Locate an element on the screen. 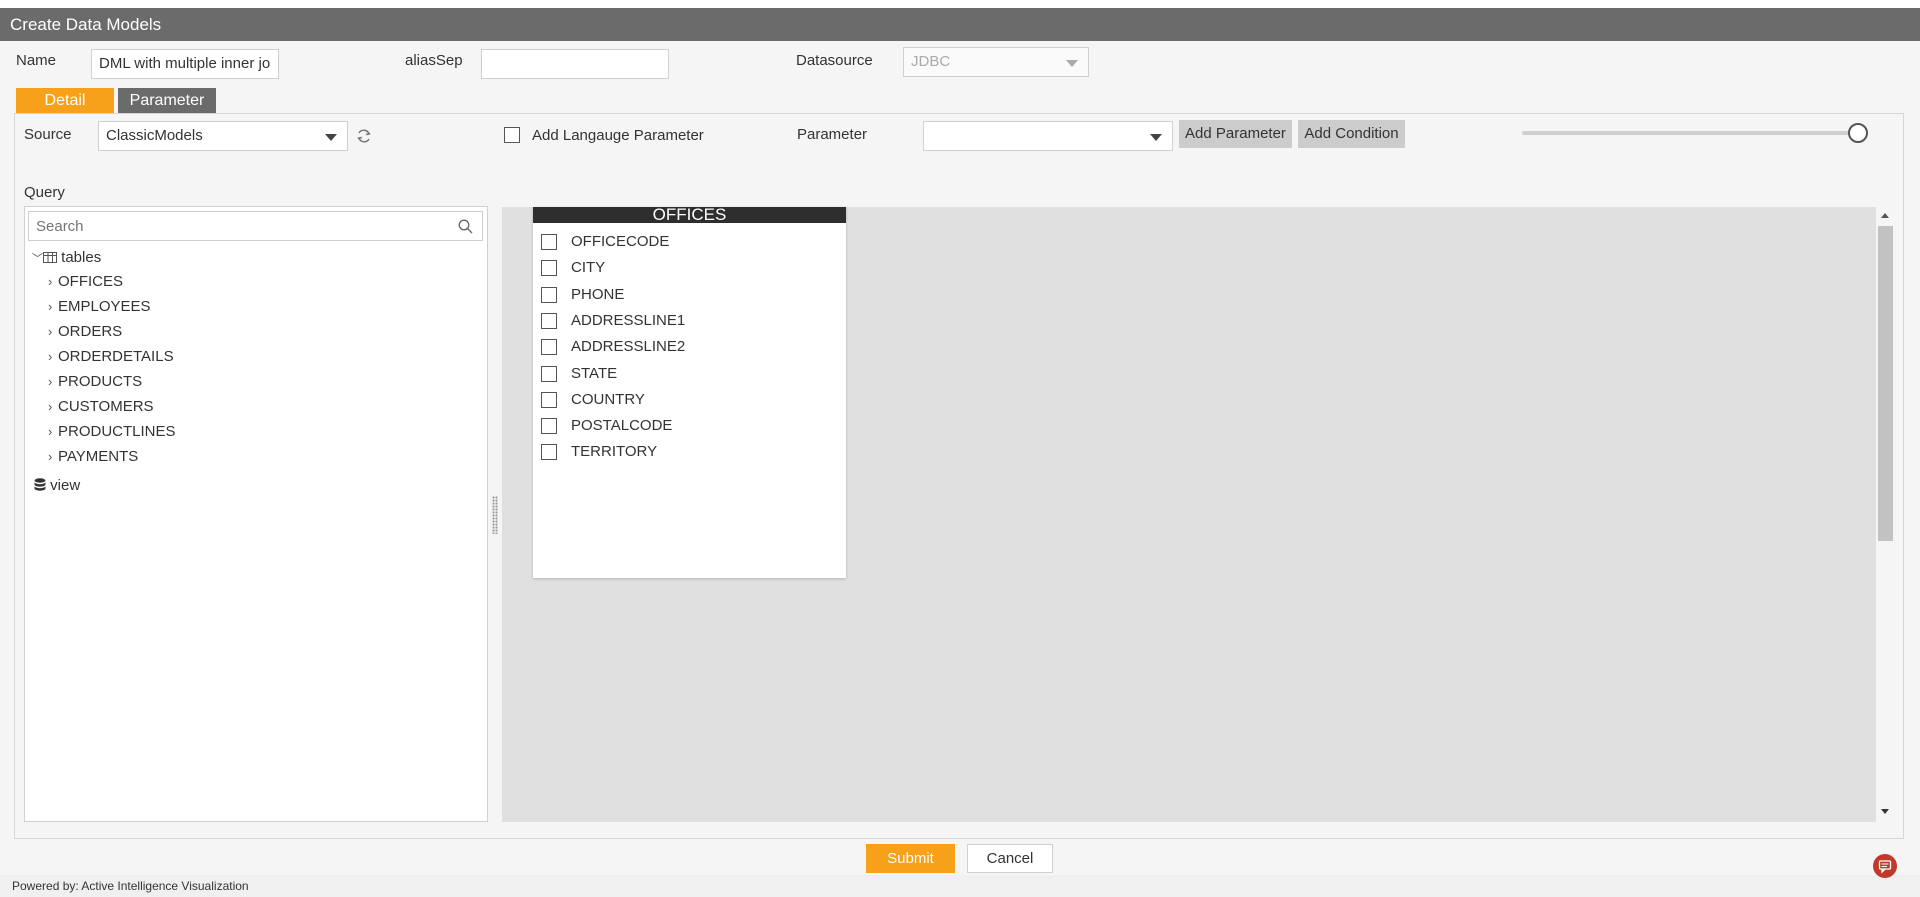  column-label: CITY is located at coordinates (588, 268).